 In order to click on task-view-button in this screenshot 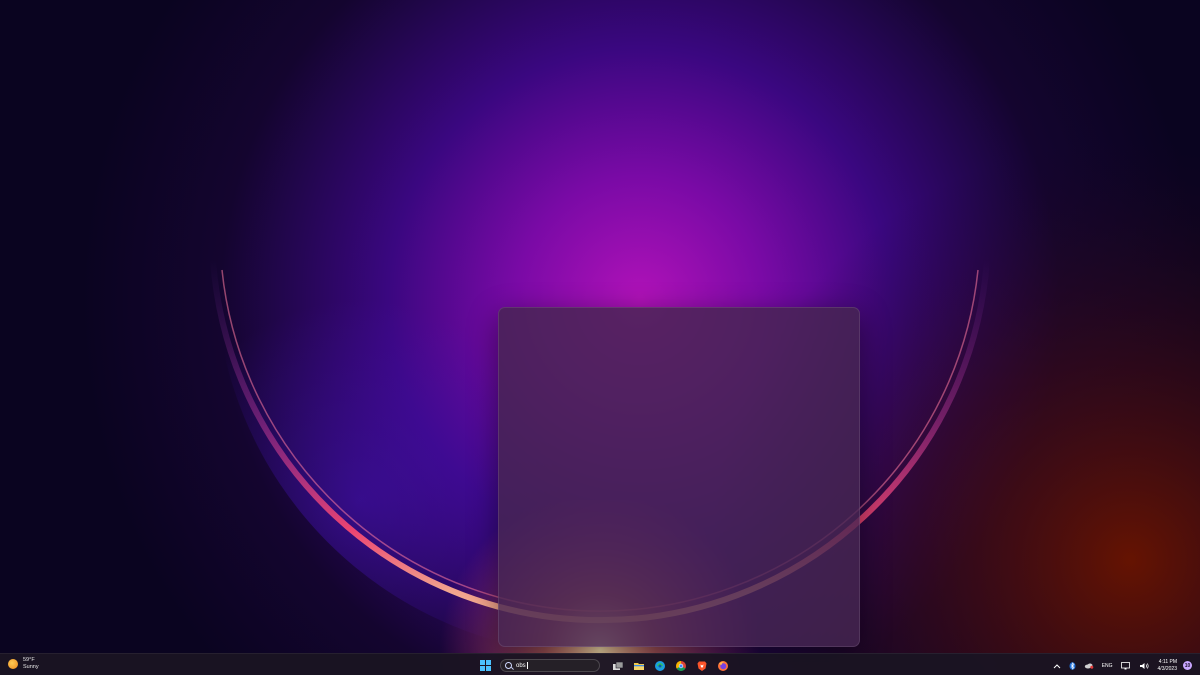, I will do `click(617, 665)`.